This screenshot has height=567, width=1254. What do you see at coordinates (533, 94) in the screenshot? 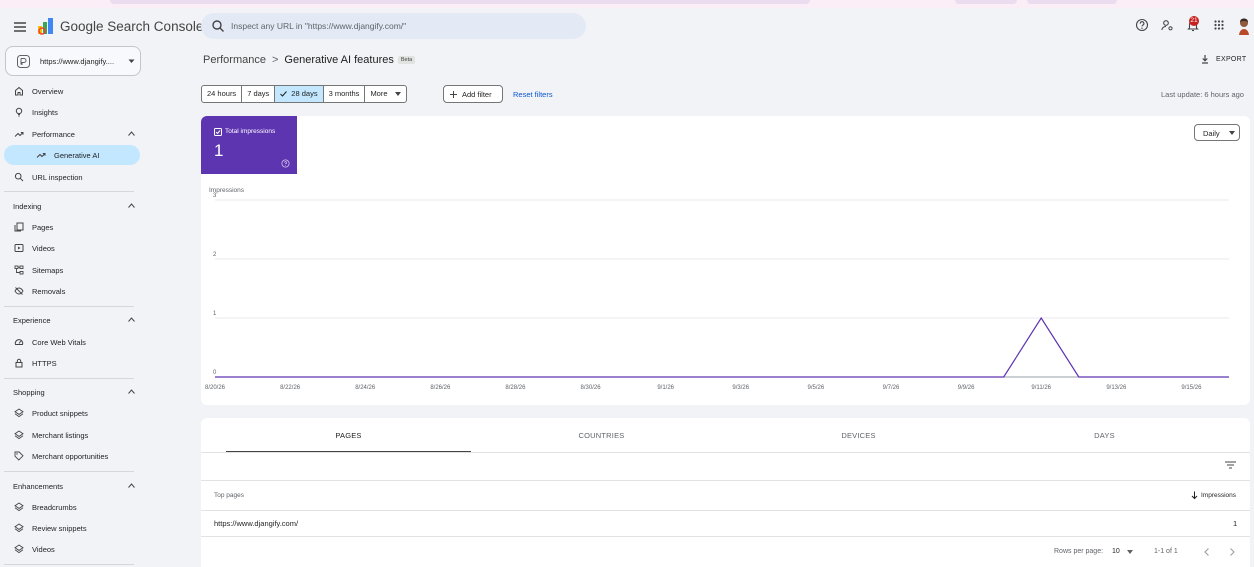
I see `reset-filters-link: Reset filters` at bounding box center [533, 94].